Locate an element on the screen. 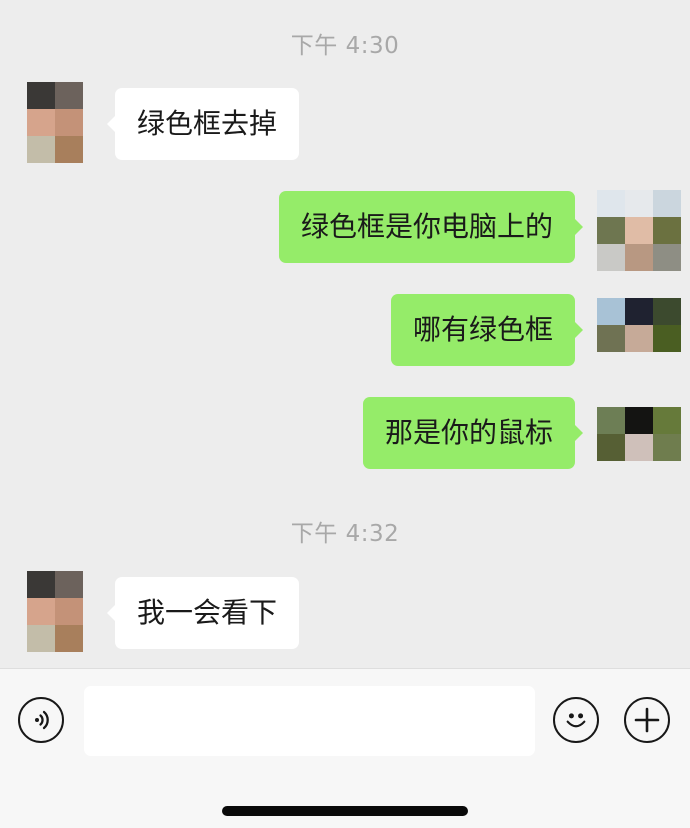 The height and width of the screenshot is (828, 690). message-text: 哪有绿色框 is located at coordinates (482, 329).